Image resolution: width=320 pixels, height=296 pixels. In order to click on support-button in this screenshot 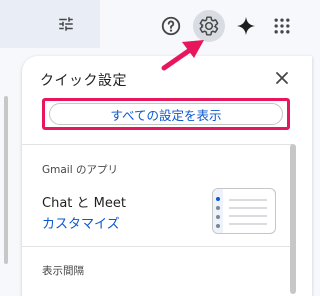, I will do `click(171, 26)`.